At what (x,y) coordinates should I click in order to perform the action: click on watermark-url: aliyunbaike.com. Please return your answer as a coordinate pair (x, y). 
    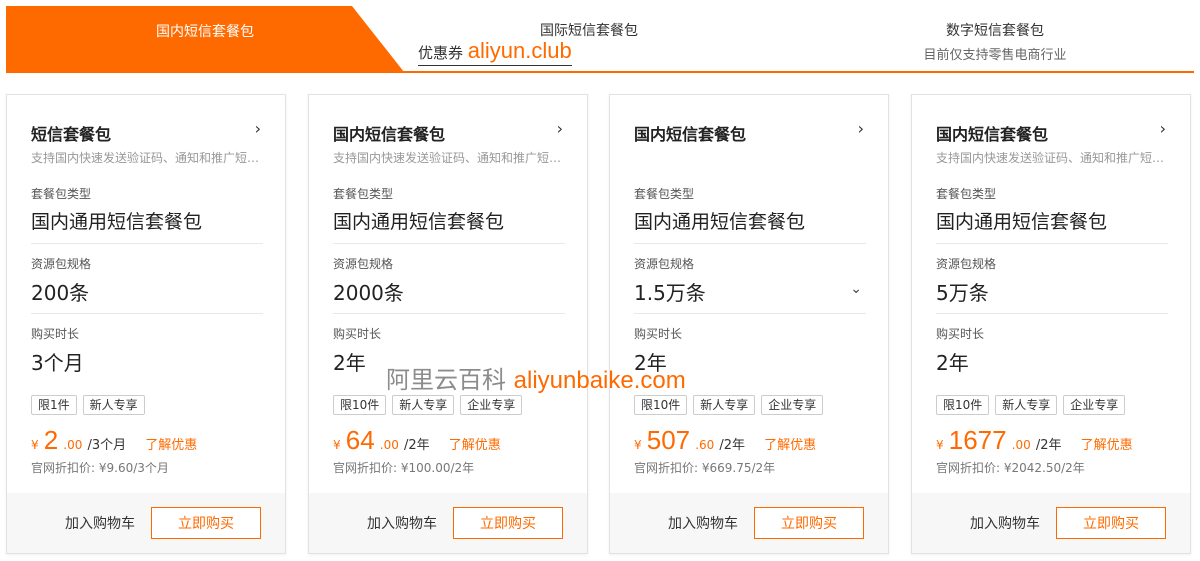
    Looking at the image, I should click on (599, 380).